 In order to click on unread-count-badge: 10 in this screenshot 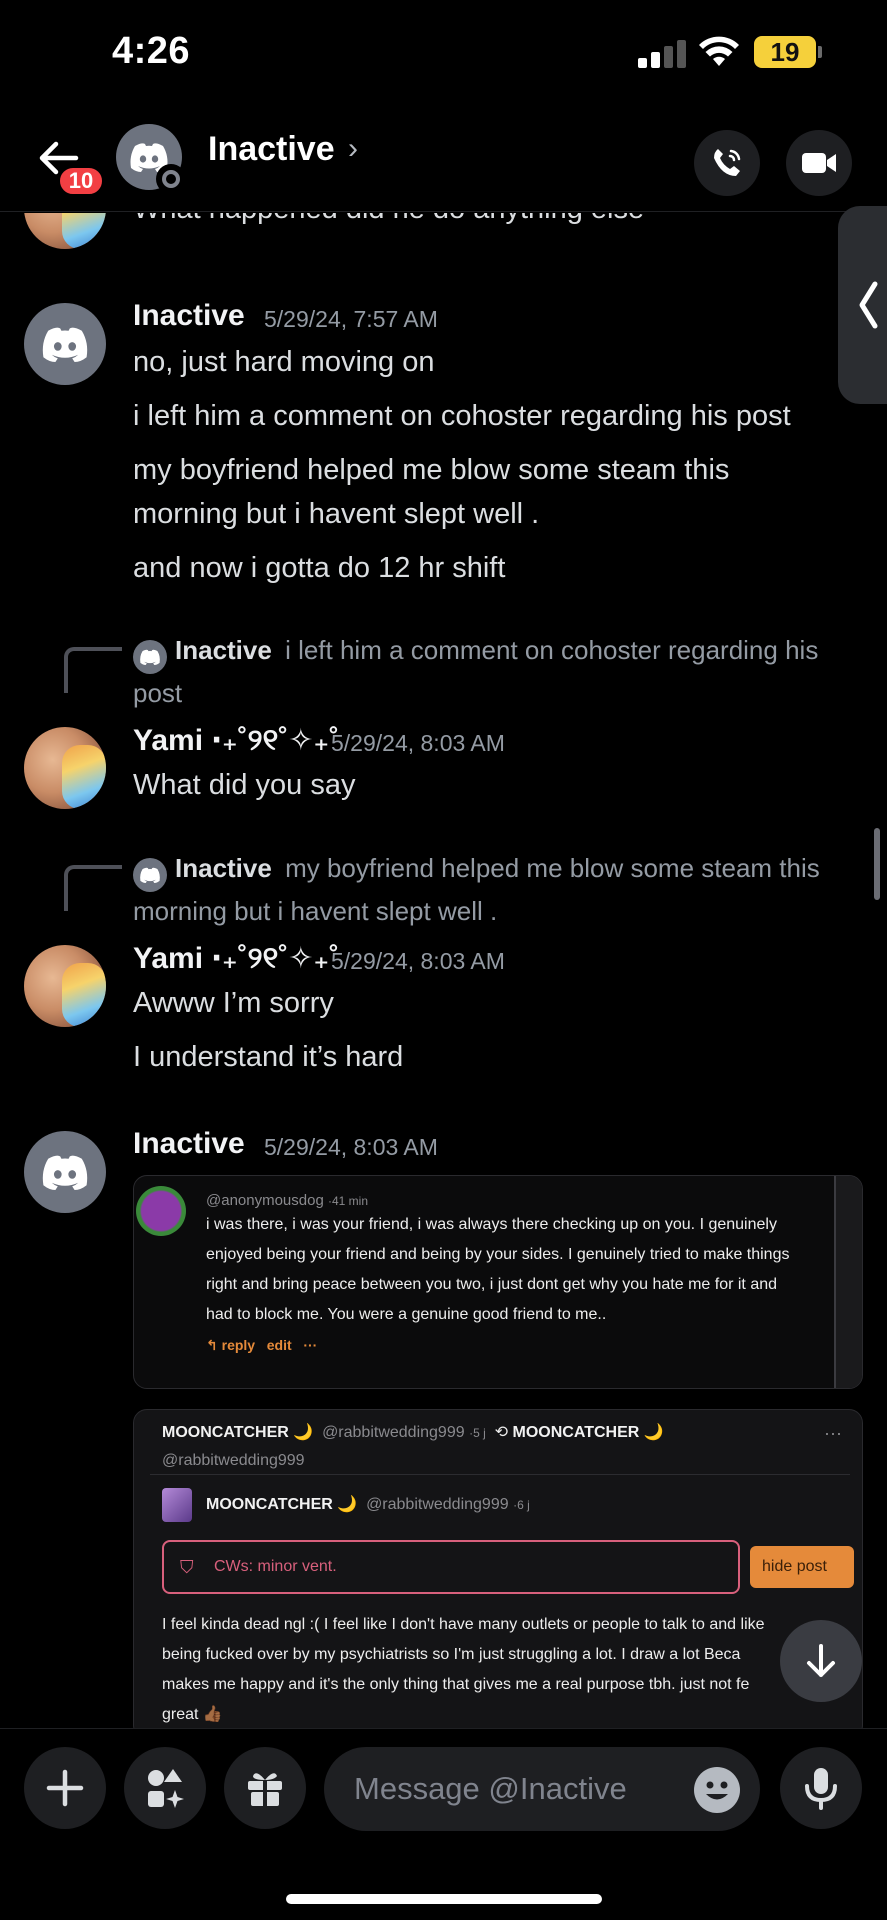, I will do `click(81, 181)`.